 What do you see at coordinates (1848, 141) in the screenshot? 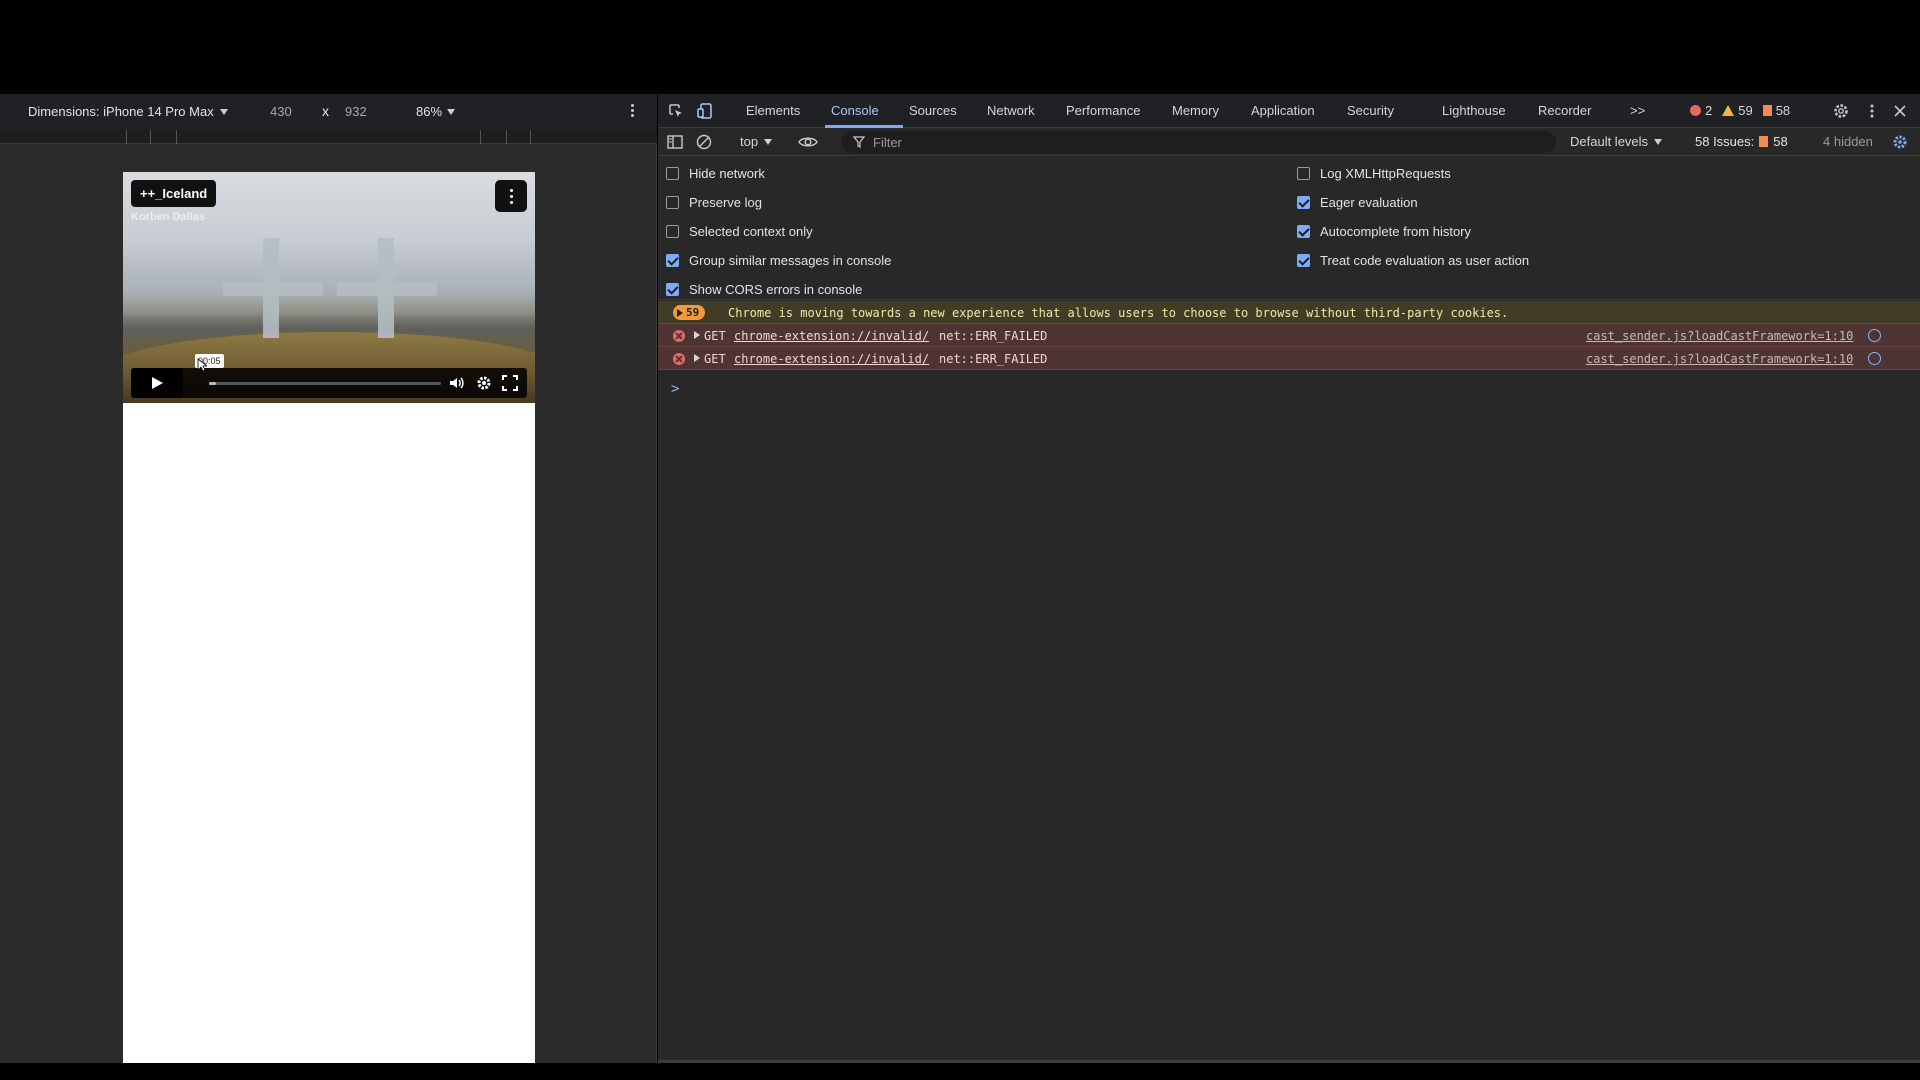
I see `hidden-messages-count: 4 hidden` at bounding box center [1848, 141].